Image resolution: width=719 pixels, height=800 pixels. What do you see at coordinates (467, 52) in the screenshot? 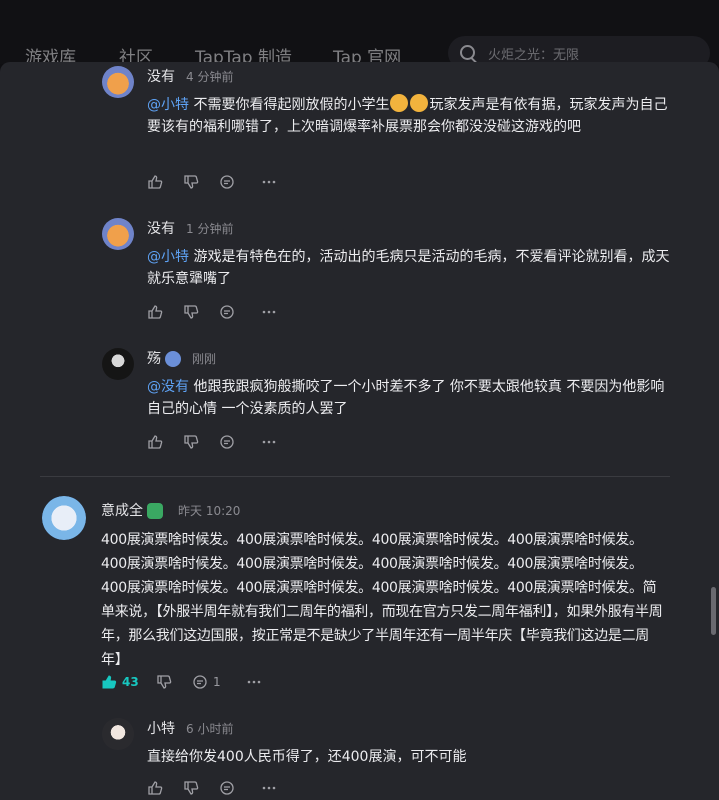
I see `search-icon` at bounding box center [467, 52].